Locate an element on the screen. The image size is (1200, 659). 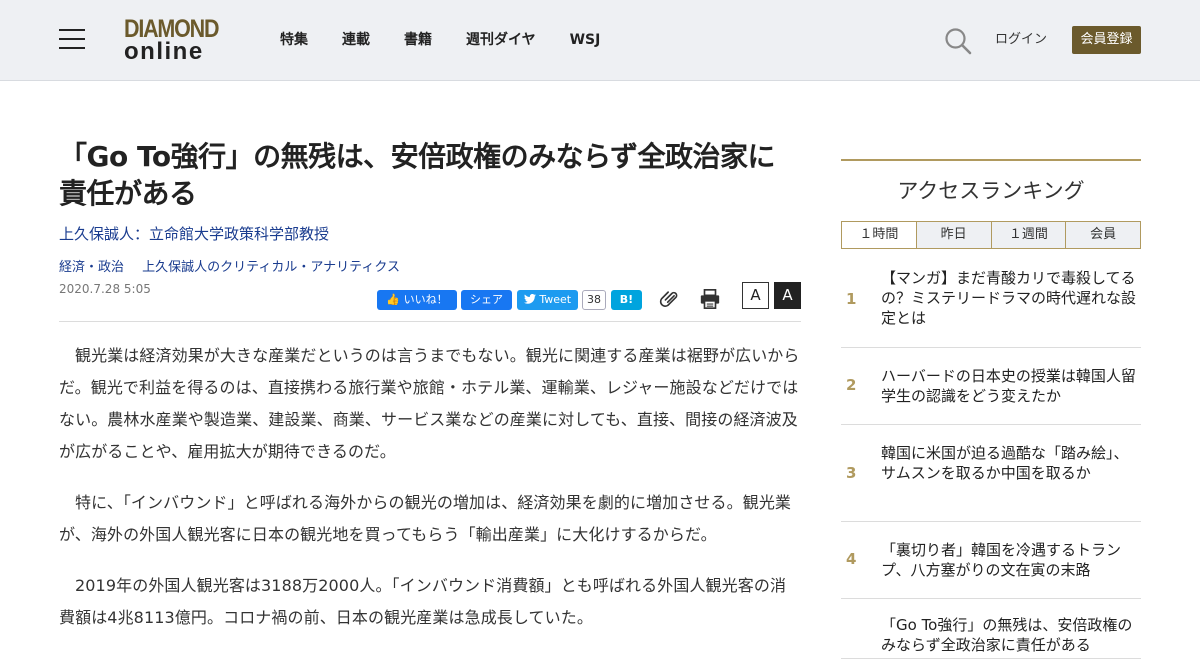
rank-title: 【マンガ】まだ青酸カリで毒殺してるの？ミステリードラマの時代遅れな設定とは is located at coordinates (1009, 298).